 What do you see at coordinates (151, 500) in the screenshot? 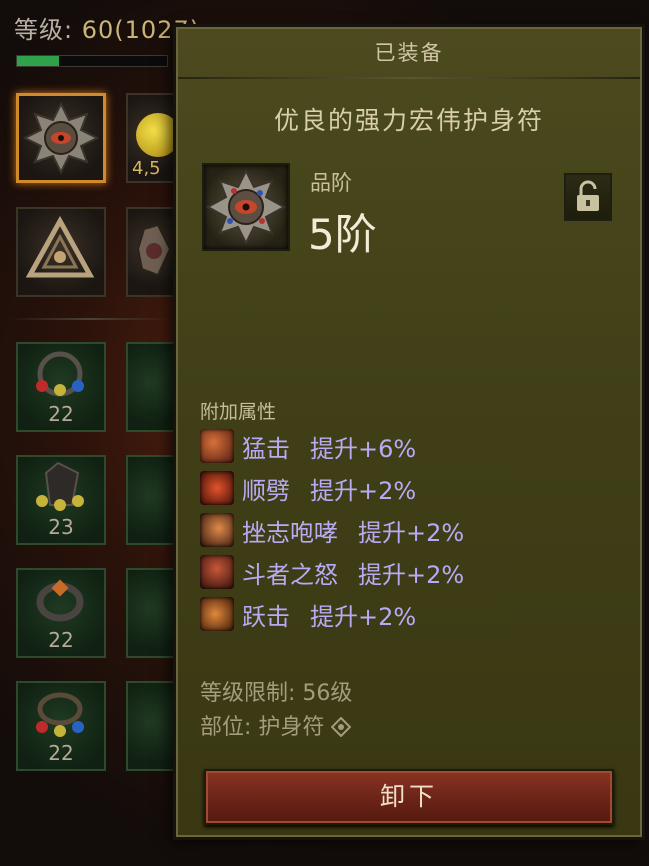
I see `gear-slot-2b` at bounding box center [151, 500].